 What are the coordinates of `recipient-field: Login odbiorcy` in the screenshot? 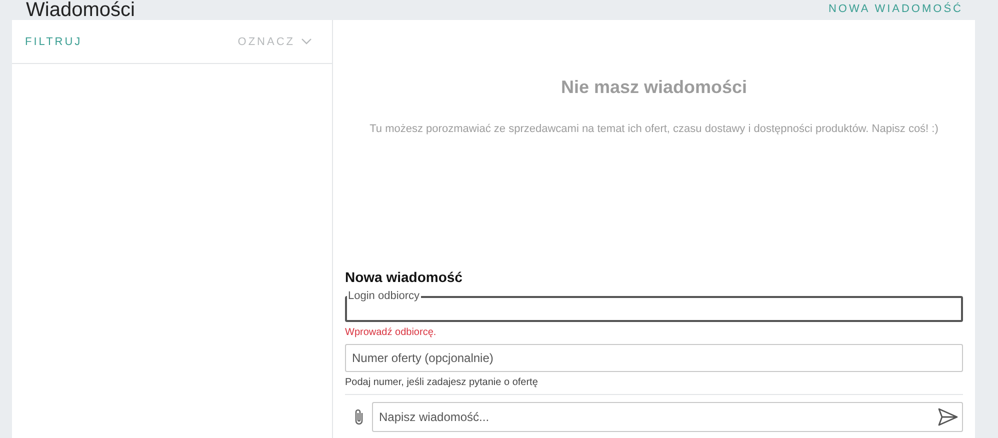 It's located at (654, 306).